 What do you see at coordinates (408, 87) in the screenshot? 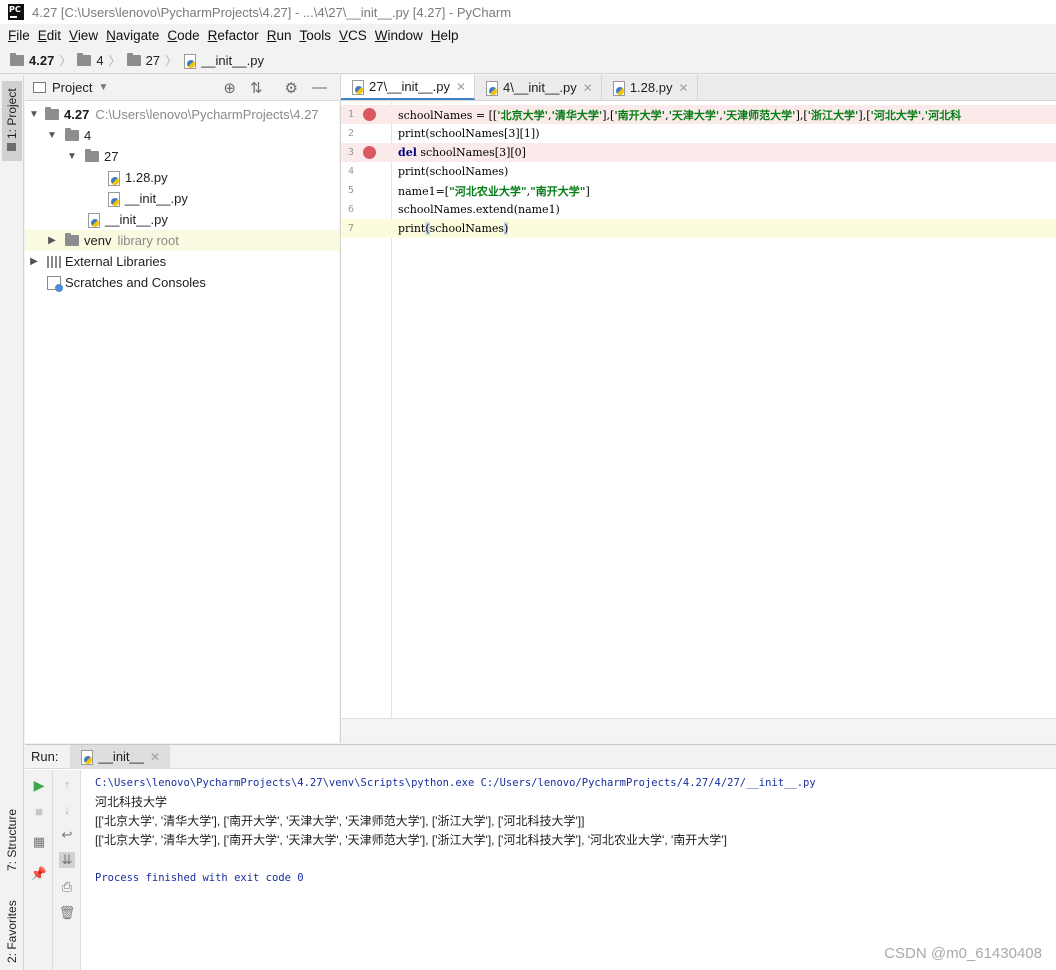
I see `tab-27-init: 27\__init__.py ✕` at bounding box center [408, 87].